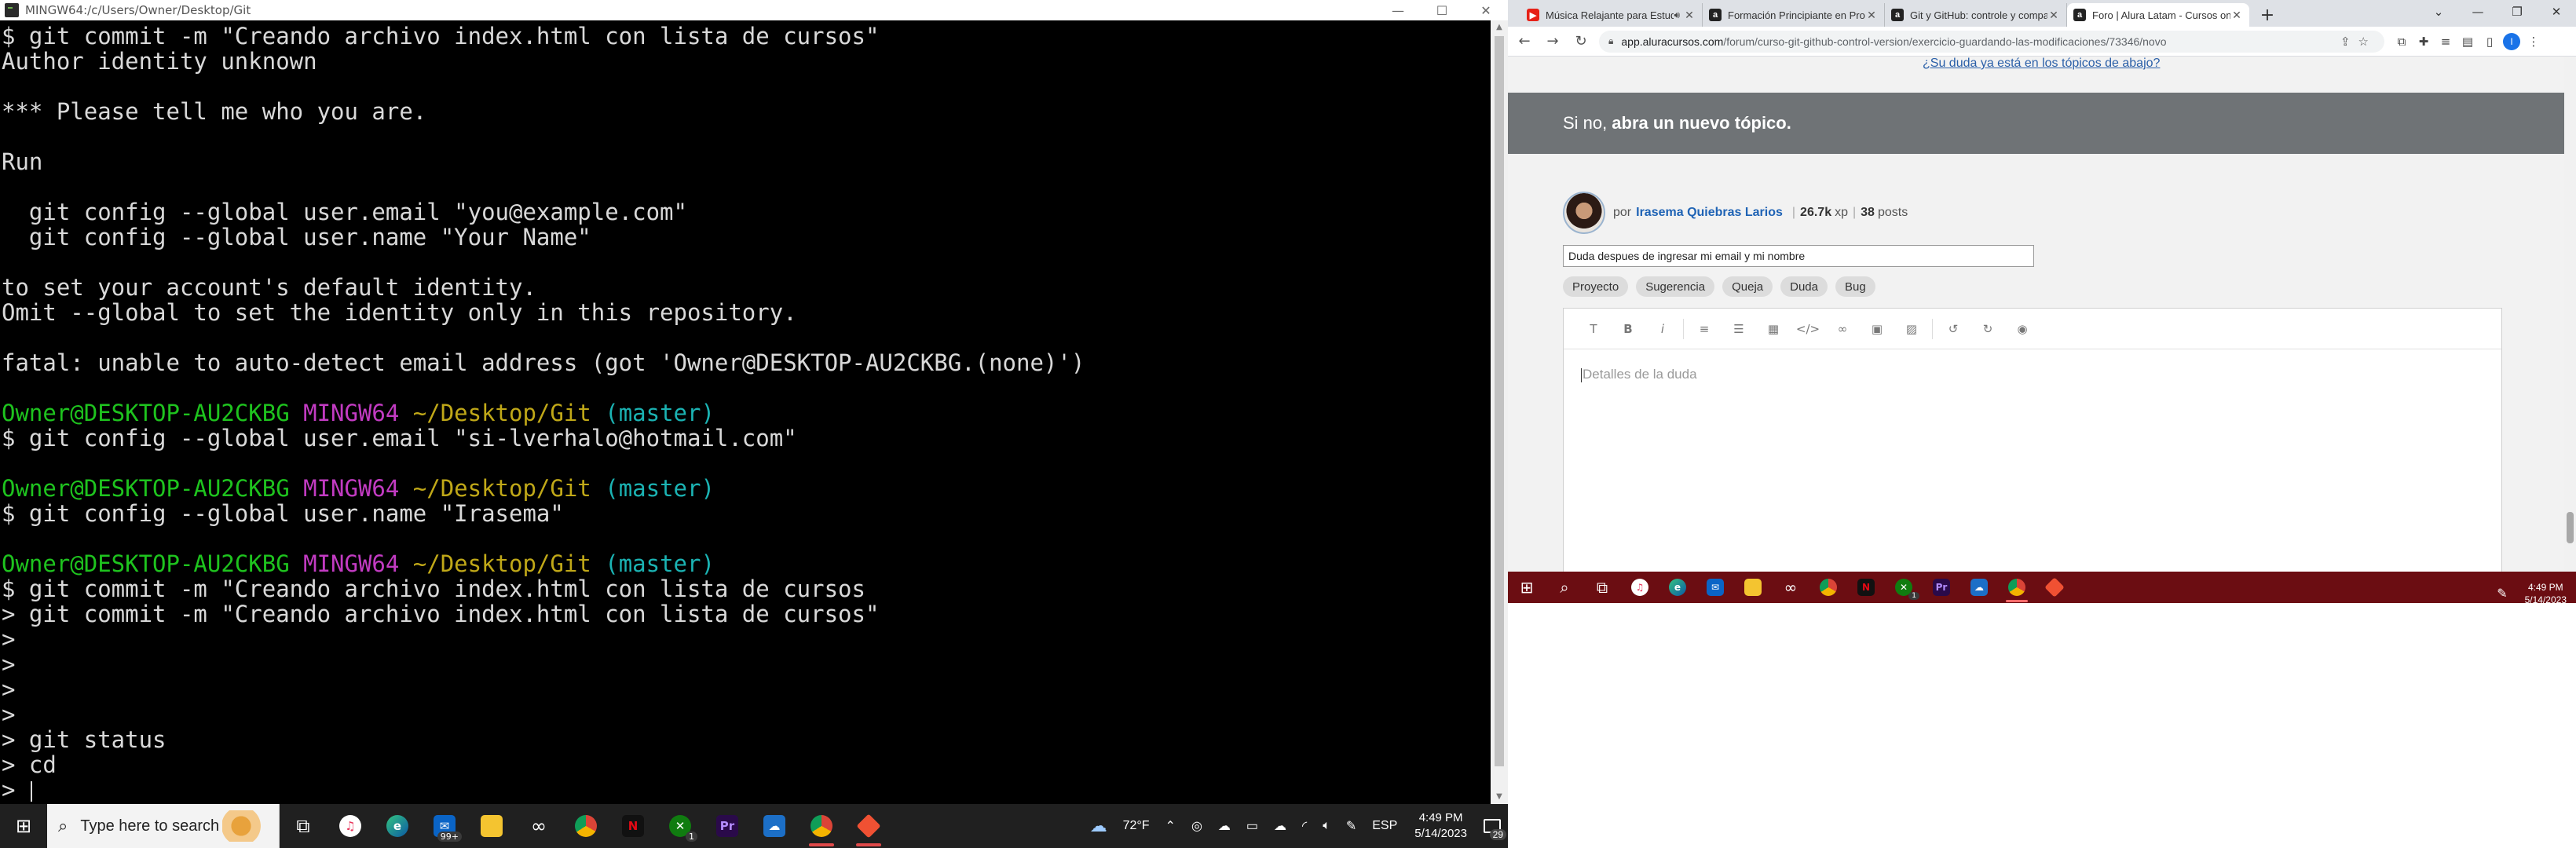  What do you see at coordinates (1628, 329) in the screenshot?
I see `bold-icon: B` at bounding box center [1628, 329].